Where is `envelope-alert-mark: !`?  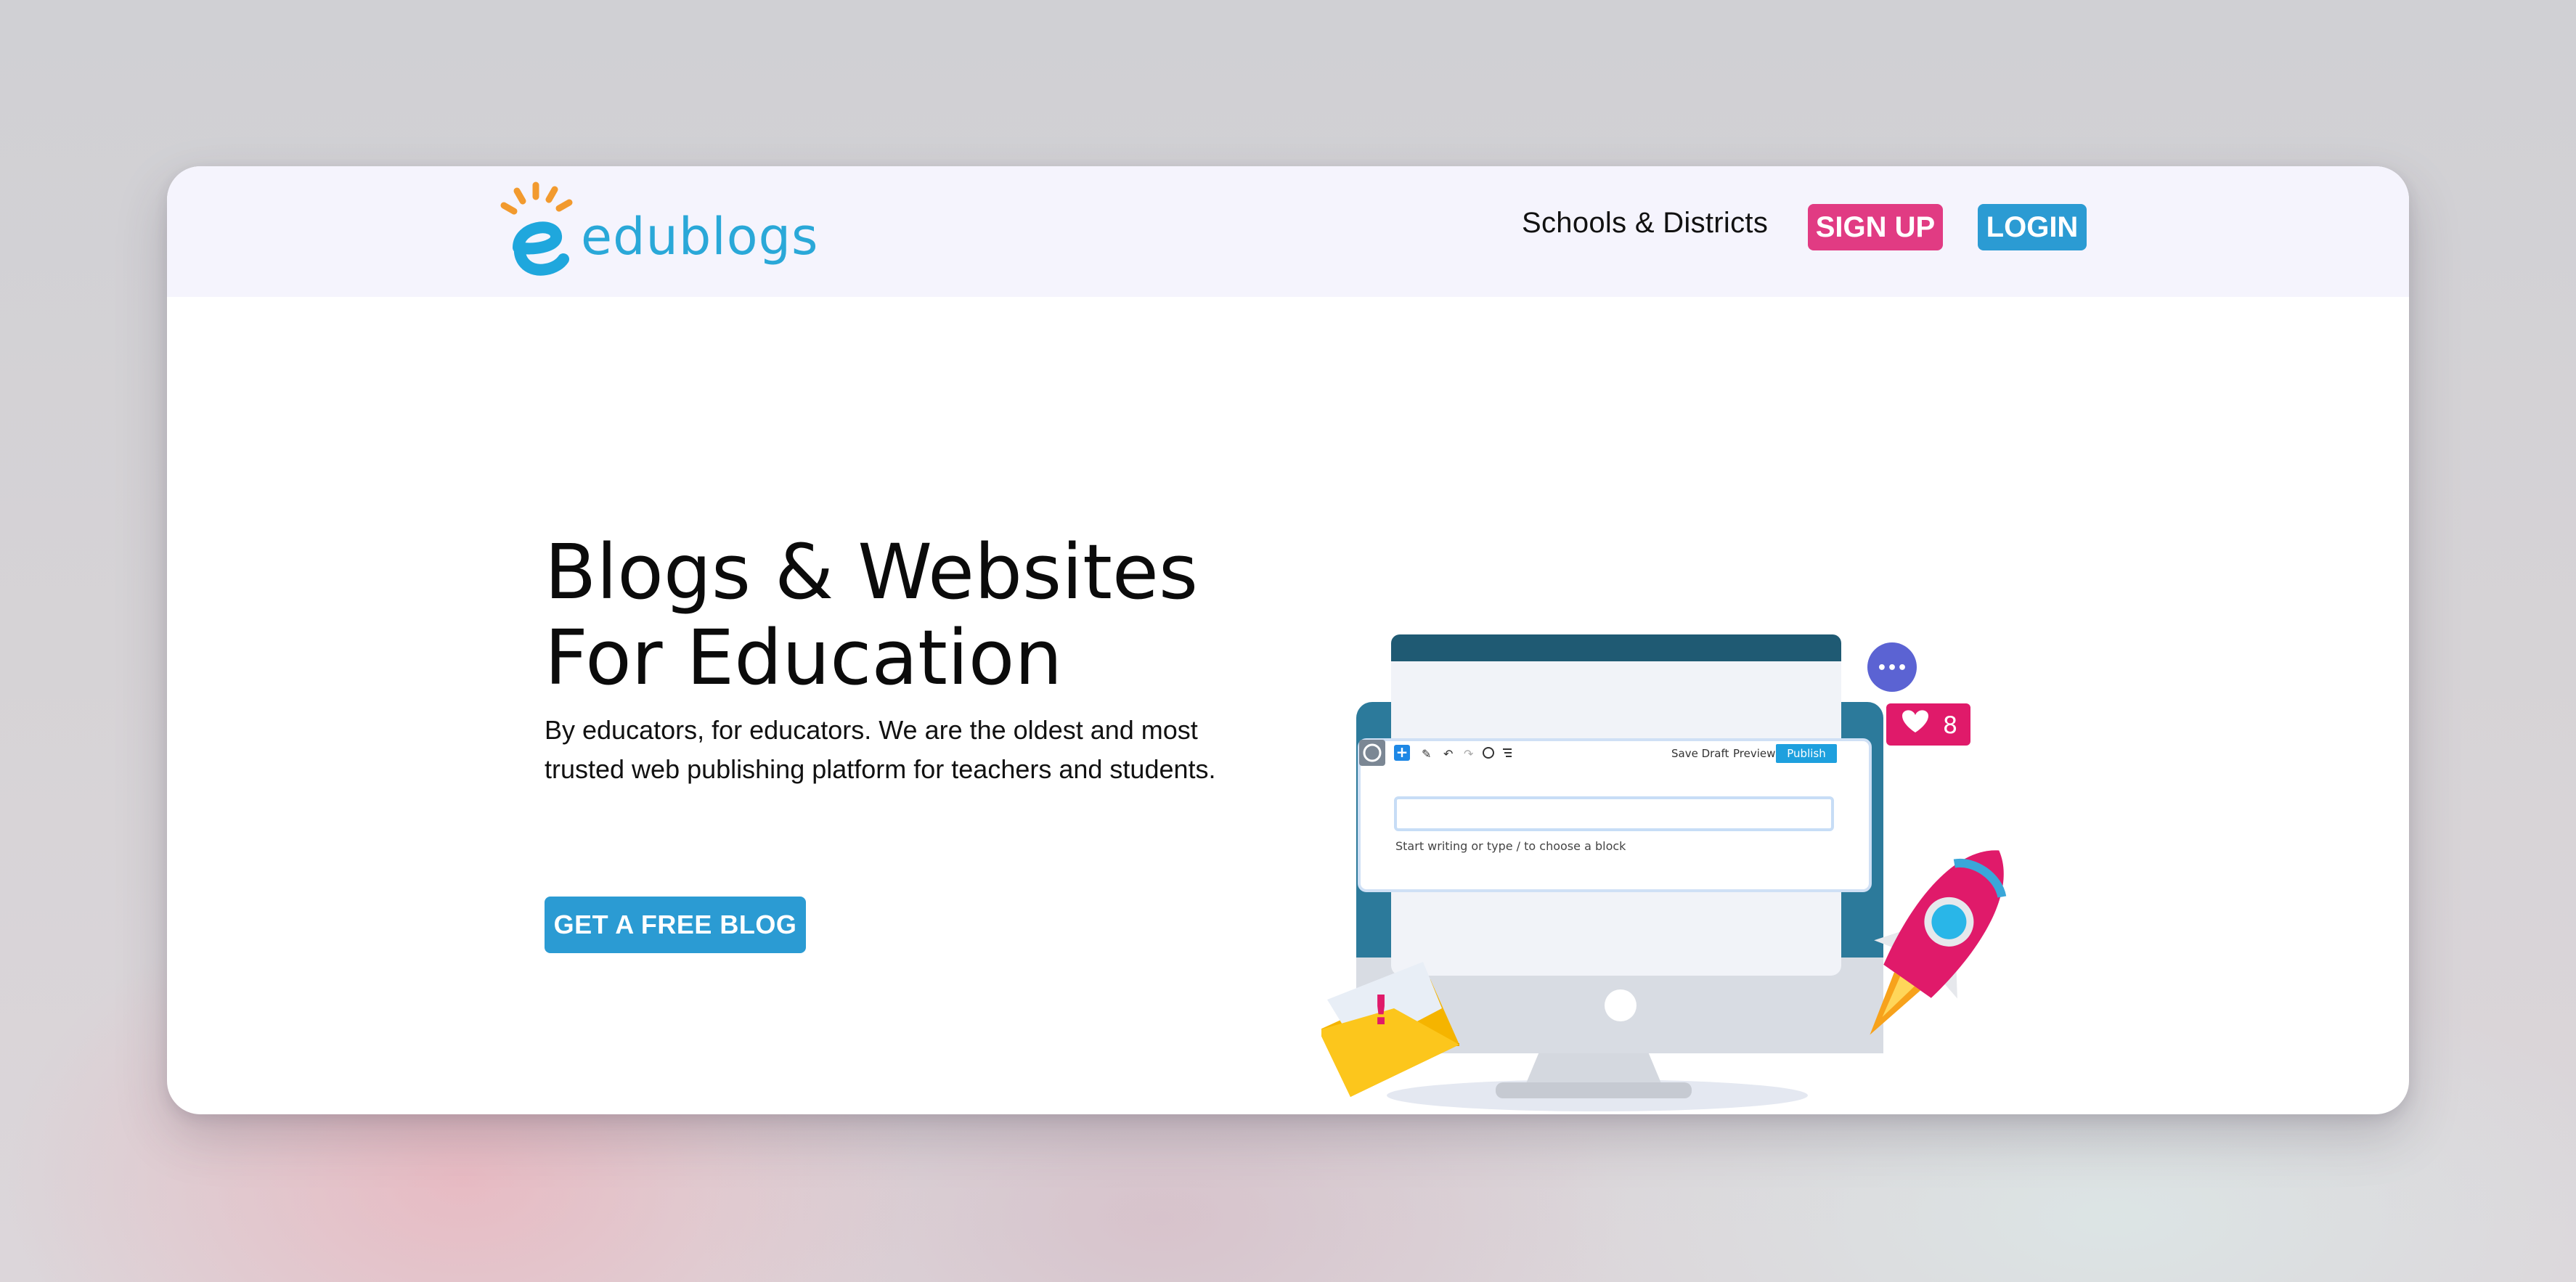 envelope-alert-mark: ! is located at coordinates (1380, 1010).